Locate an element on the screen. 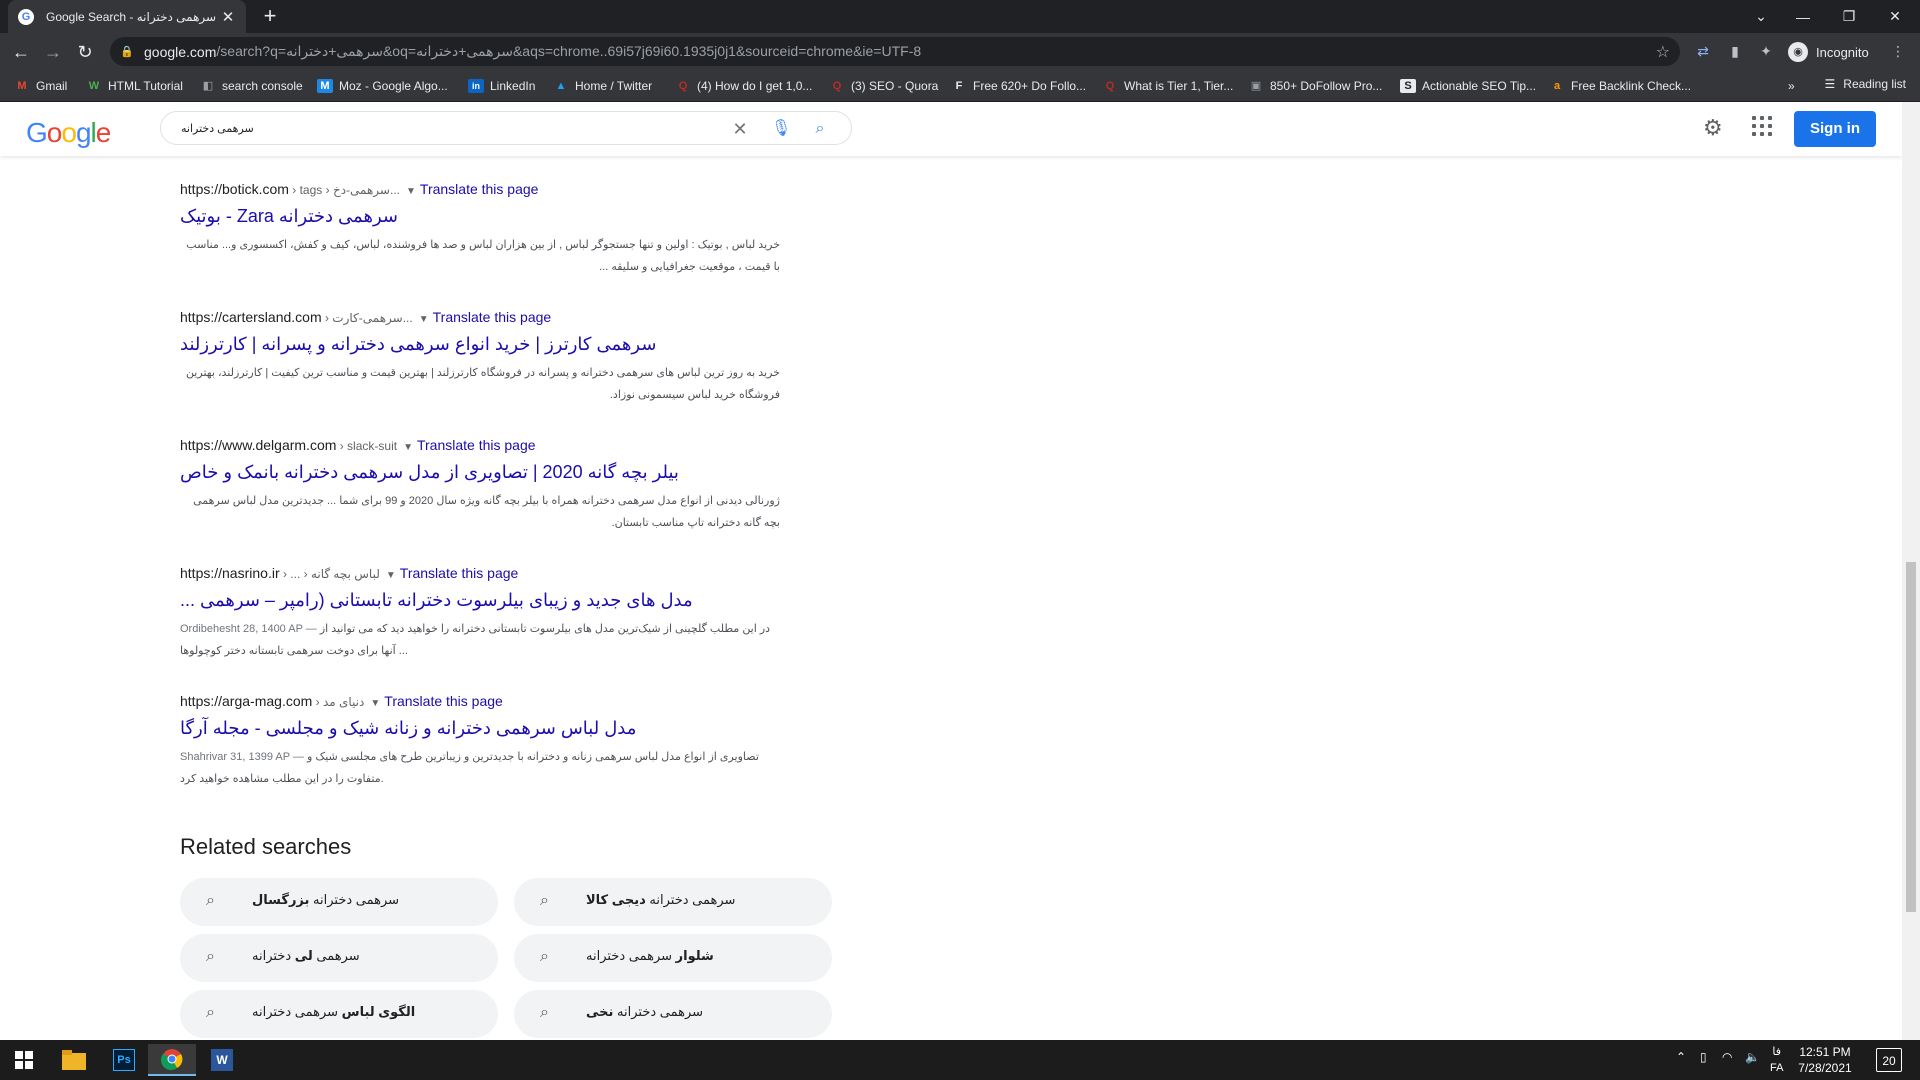 This screenshot has width=1920, height=1080. lock-icon: 🔒 is located at coordinates (127, 52).